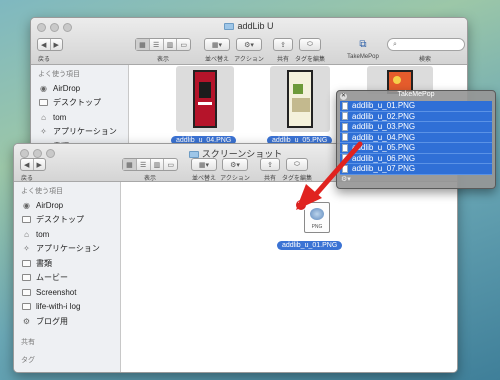 This screenshot has height=380, width=500. I want to click on sidebar-item-screenshot: Screenshot, so click(67, 292).